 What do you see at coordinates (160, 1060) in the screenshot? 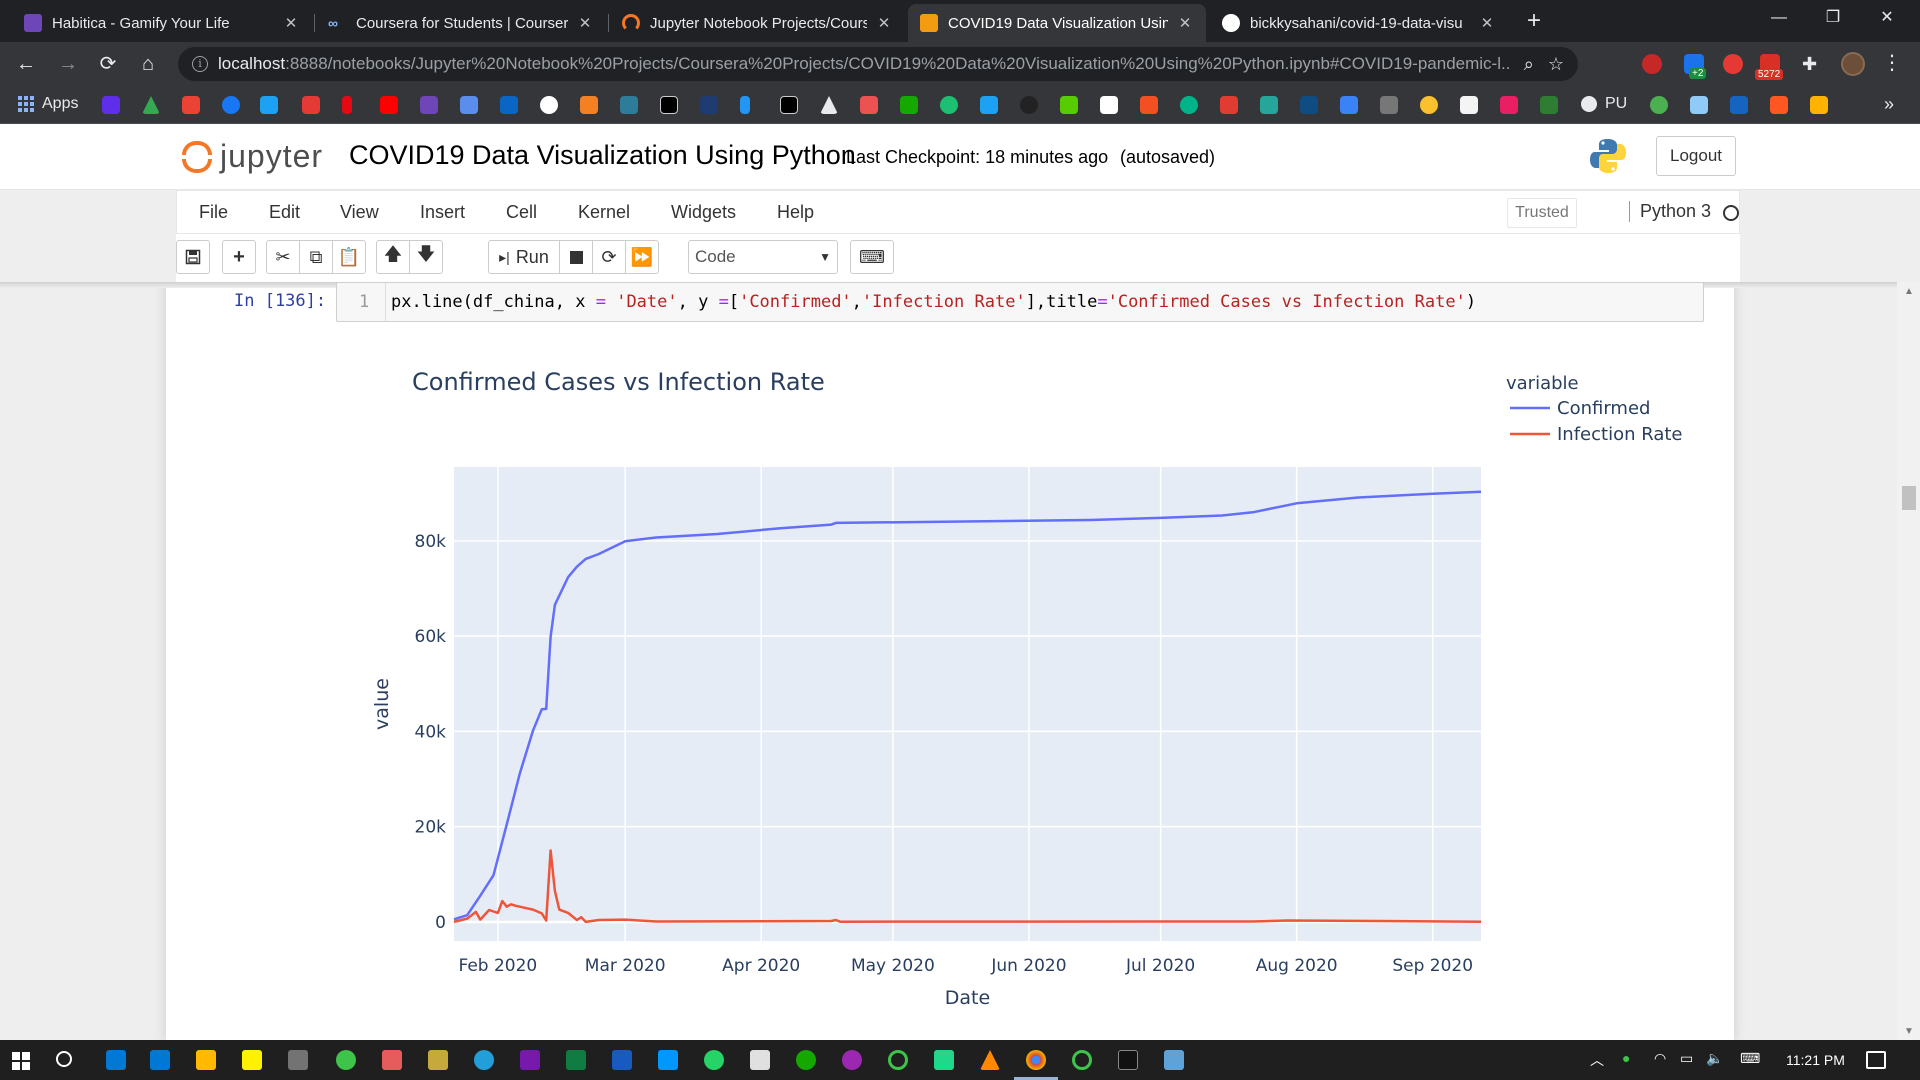
I see `mail-icon` at bounding box center [160, 1060].